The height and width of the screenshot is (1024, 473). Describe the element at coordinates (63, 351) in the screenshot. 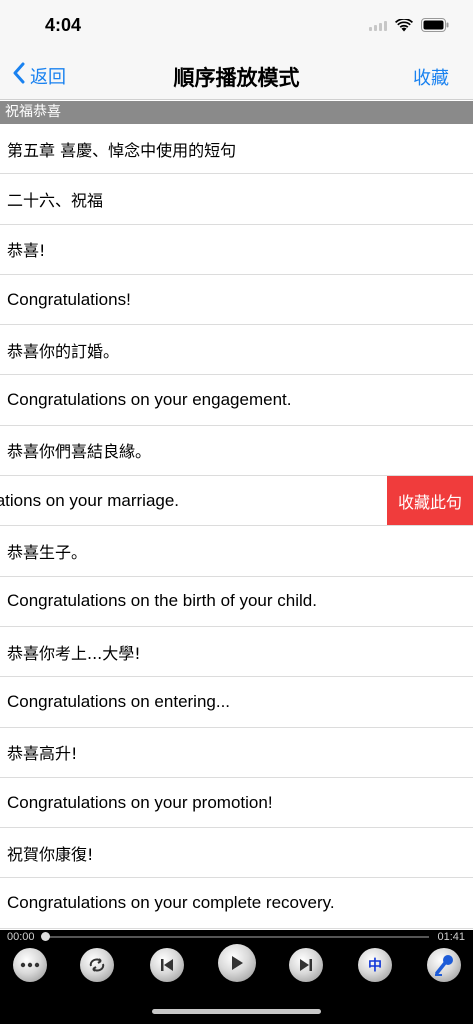

I see `list-item-text: 恭喜你的訂婚。` at that location.